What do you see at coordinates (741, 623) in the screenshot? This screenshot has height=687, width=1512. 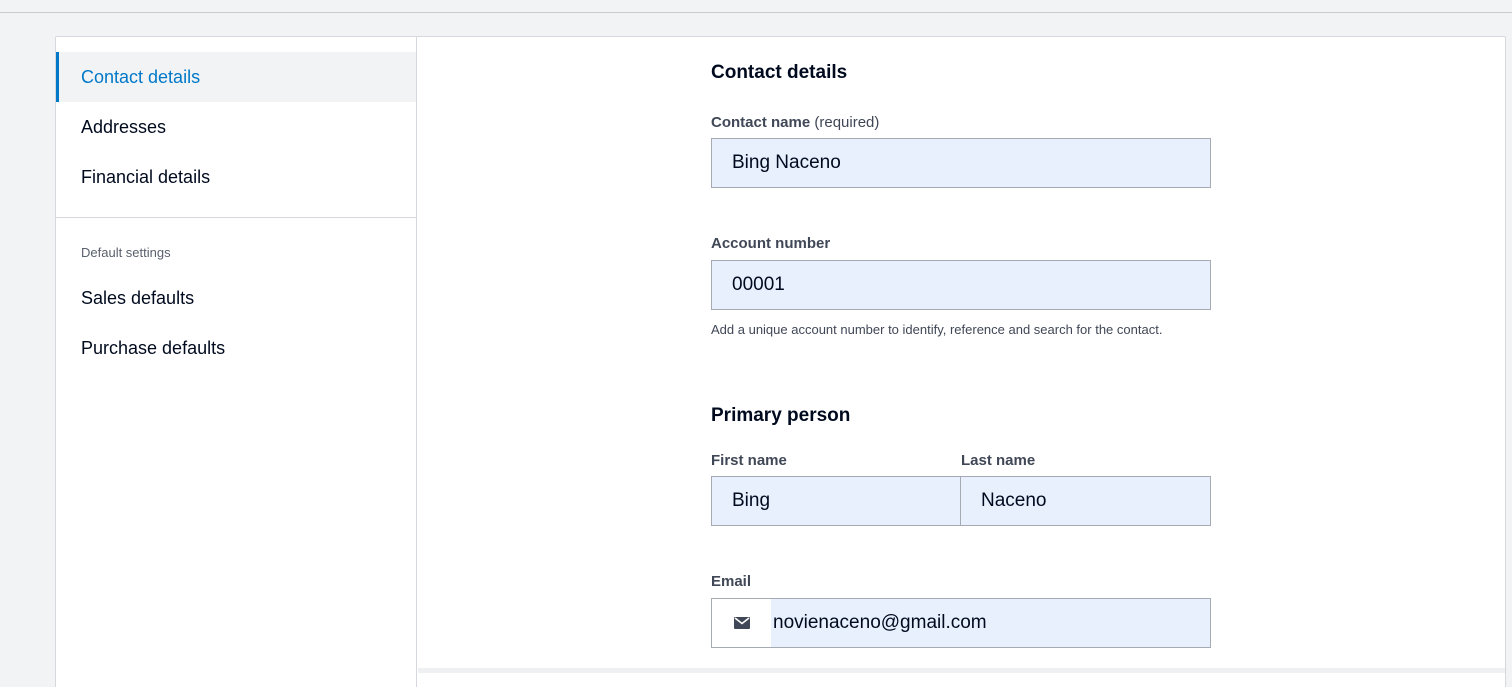 I see `envelope-icon` at bounding box center [741, 623].